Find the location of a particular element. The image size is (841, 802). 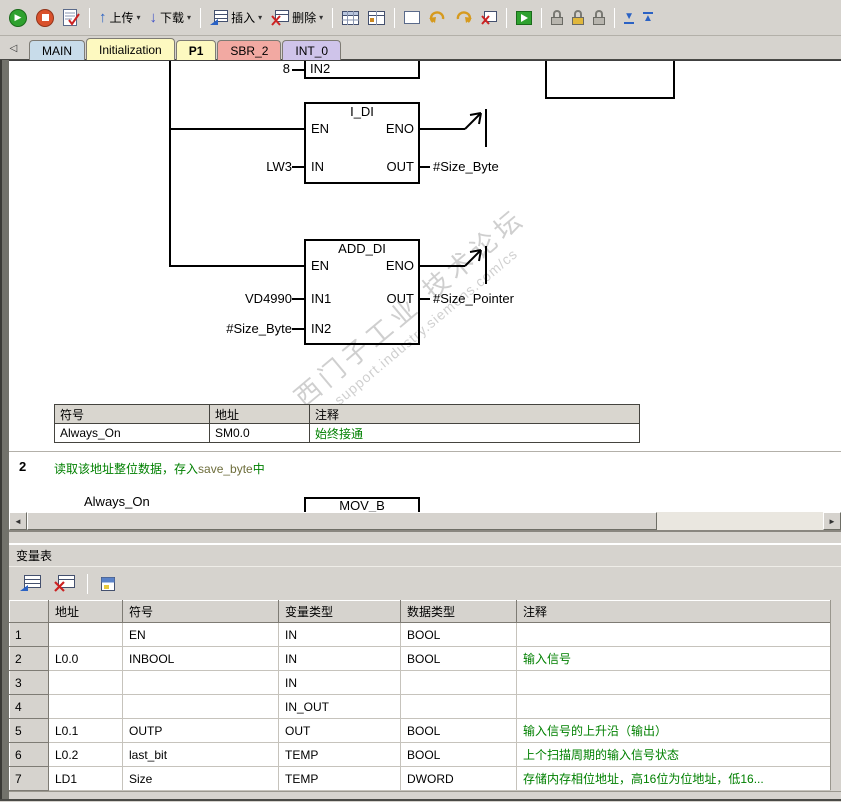

comment-cell: 输入信号 is located at coordinates (673, 658).